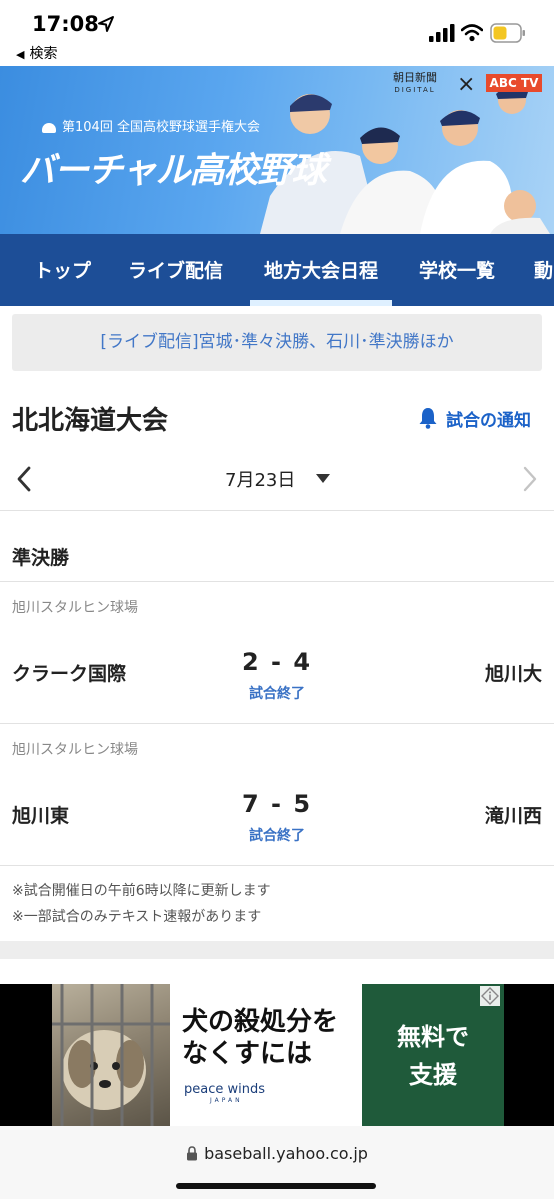 This screenshot has width=554, height=1199. What do you see at coordinates (247, 1054) in the screenshot?
I see `ad-headline-line2: なくすには` at bounding box center [247, 1054].